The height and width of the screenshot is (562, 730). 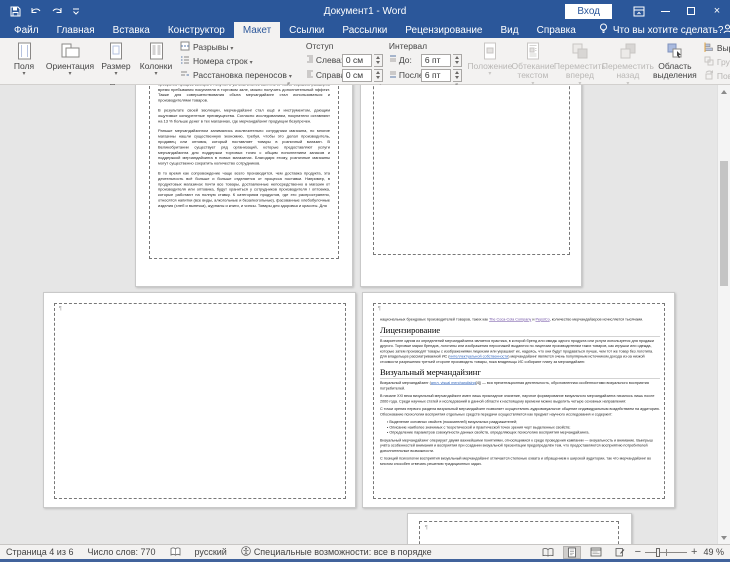 What do you see at coordinates (443, 30) in the screenshot?
I see `tab-review: Рецензирование` at bounding box center [443, 30].